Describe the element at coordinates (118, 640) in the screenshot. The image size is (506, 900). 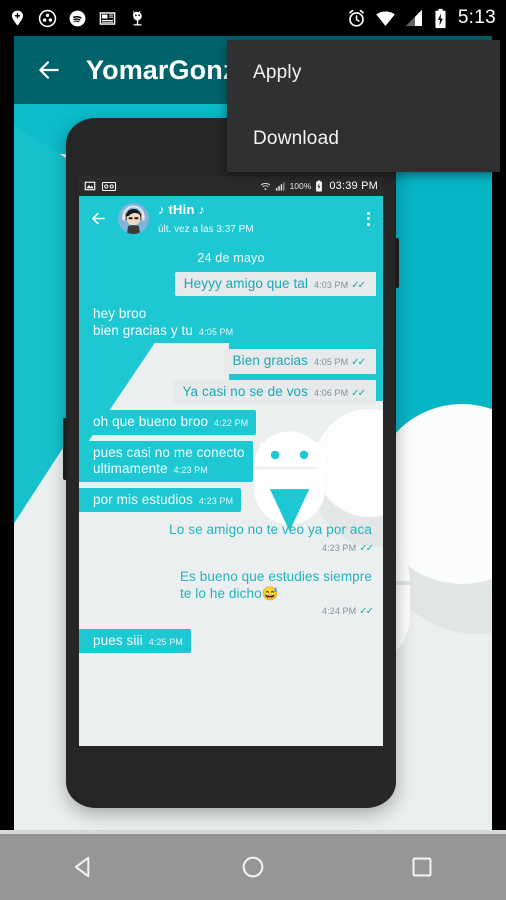
I see `message-text: pues siii` at that location.